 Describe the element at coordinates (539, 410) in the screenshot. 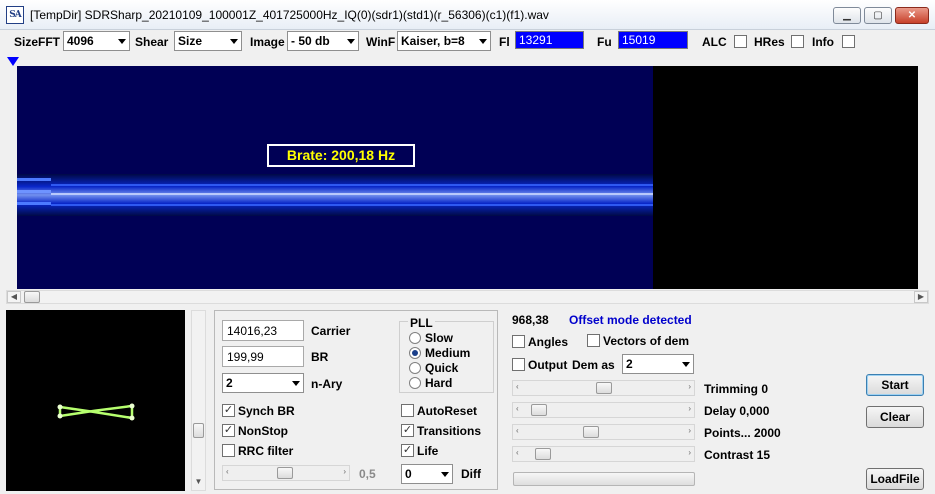

I see `delay-slider-thumb` at that location.